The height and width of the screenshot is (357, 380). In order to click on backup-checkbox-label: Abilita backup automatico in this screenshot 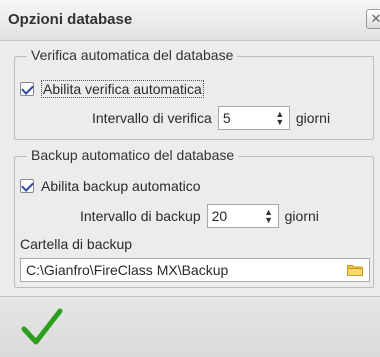, I will do `click(121, 186)`.